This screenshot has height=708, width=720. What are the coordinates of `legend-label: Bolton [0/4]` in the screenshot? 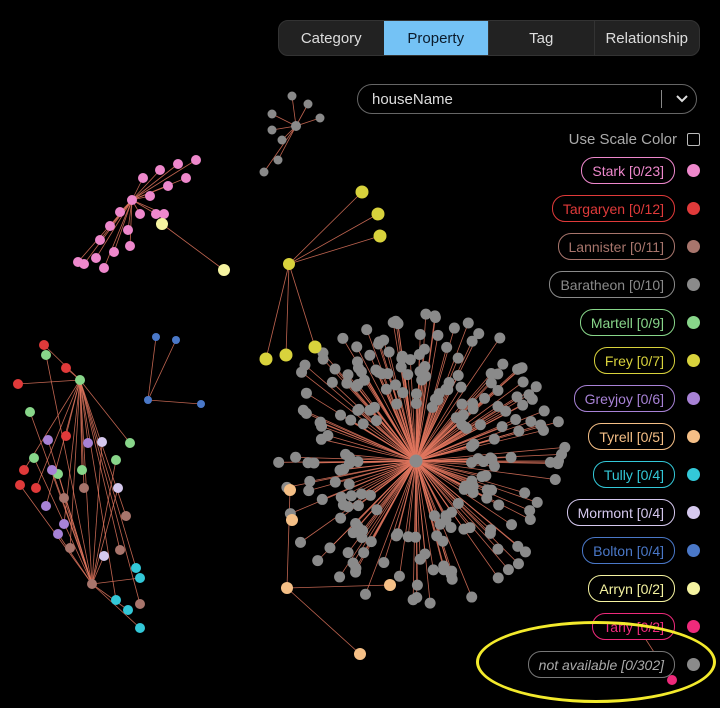 It's located at (628, 550).